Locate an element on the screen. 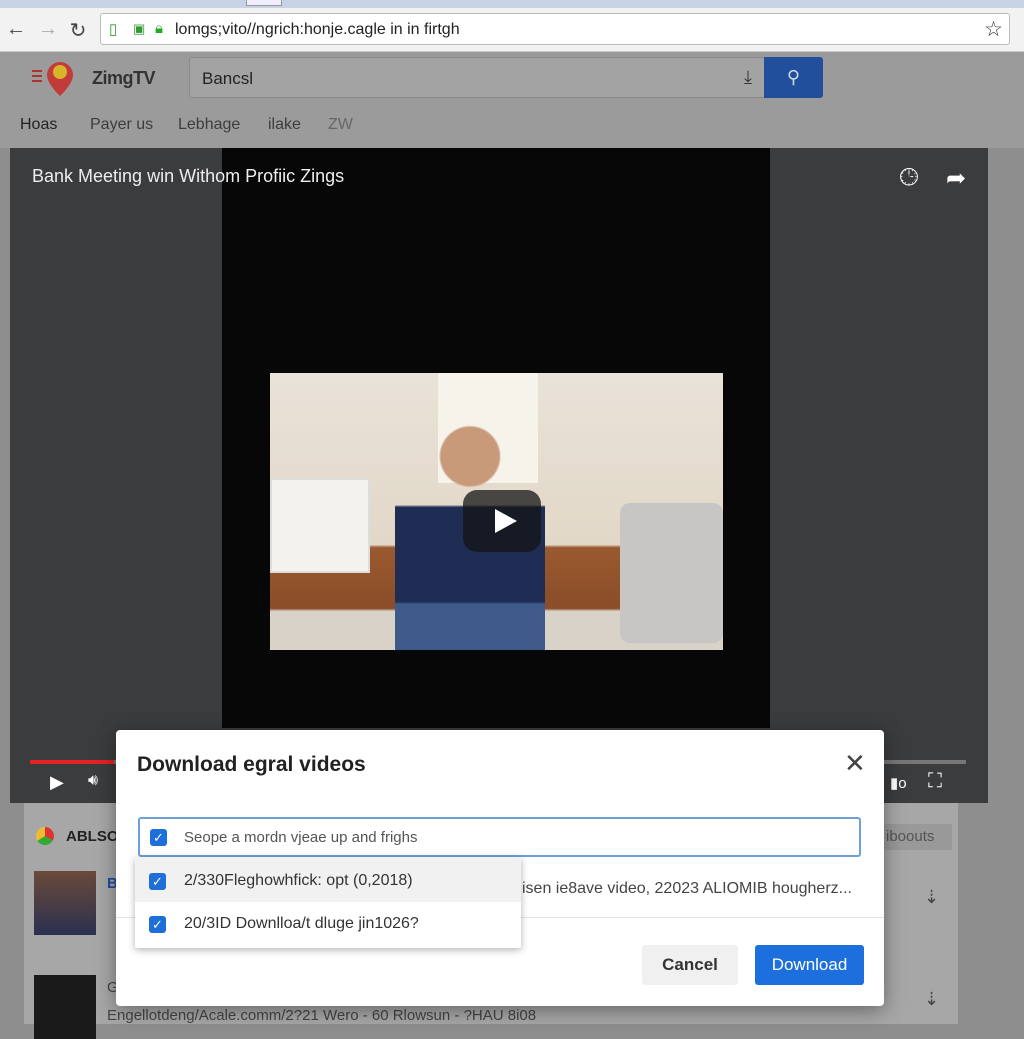 The height and width of the screenshot is (1039, 1024). nav-home: Hoas is located at coordinates (38, 125).